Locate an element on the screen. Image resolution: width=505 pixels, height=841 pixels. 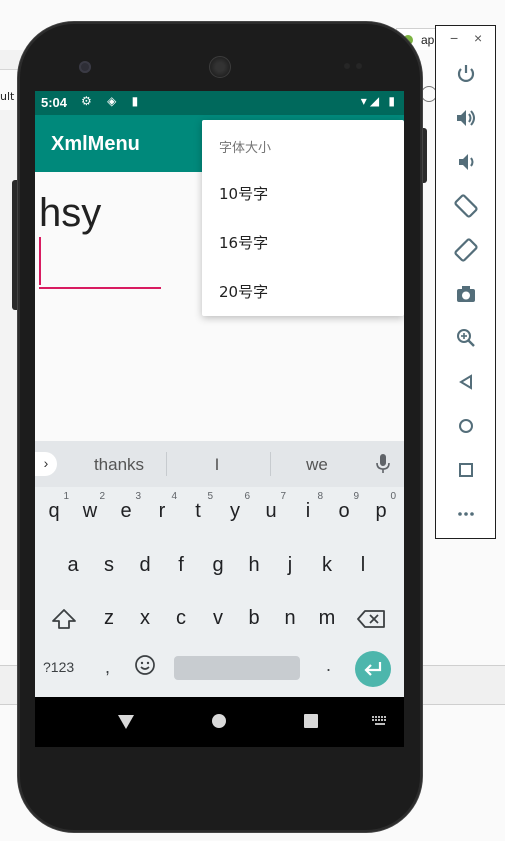
enter-icon is located at coordinates (373, 669).